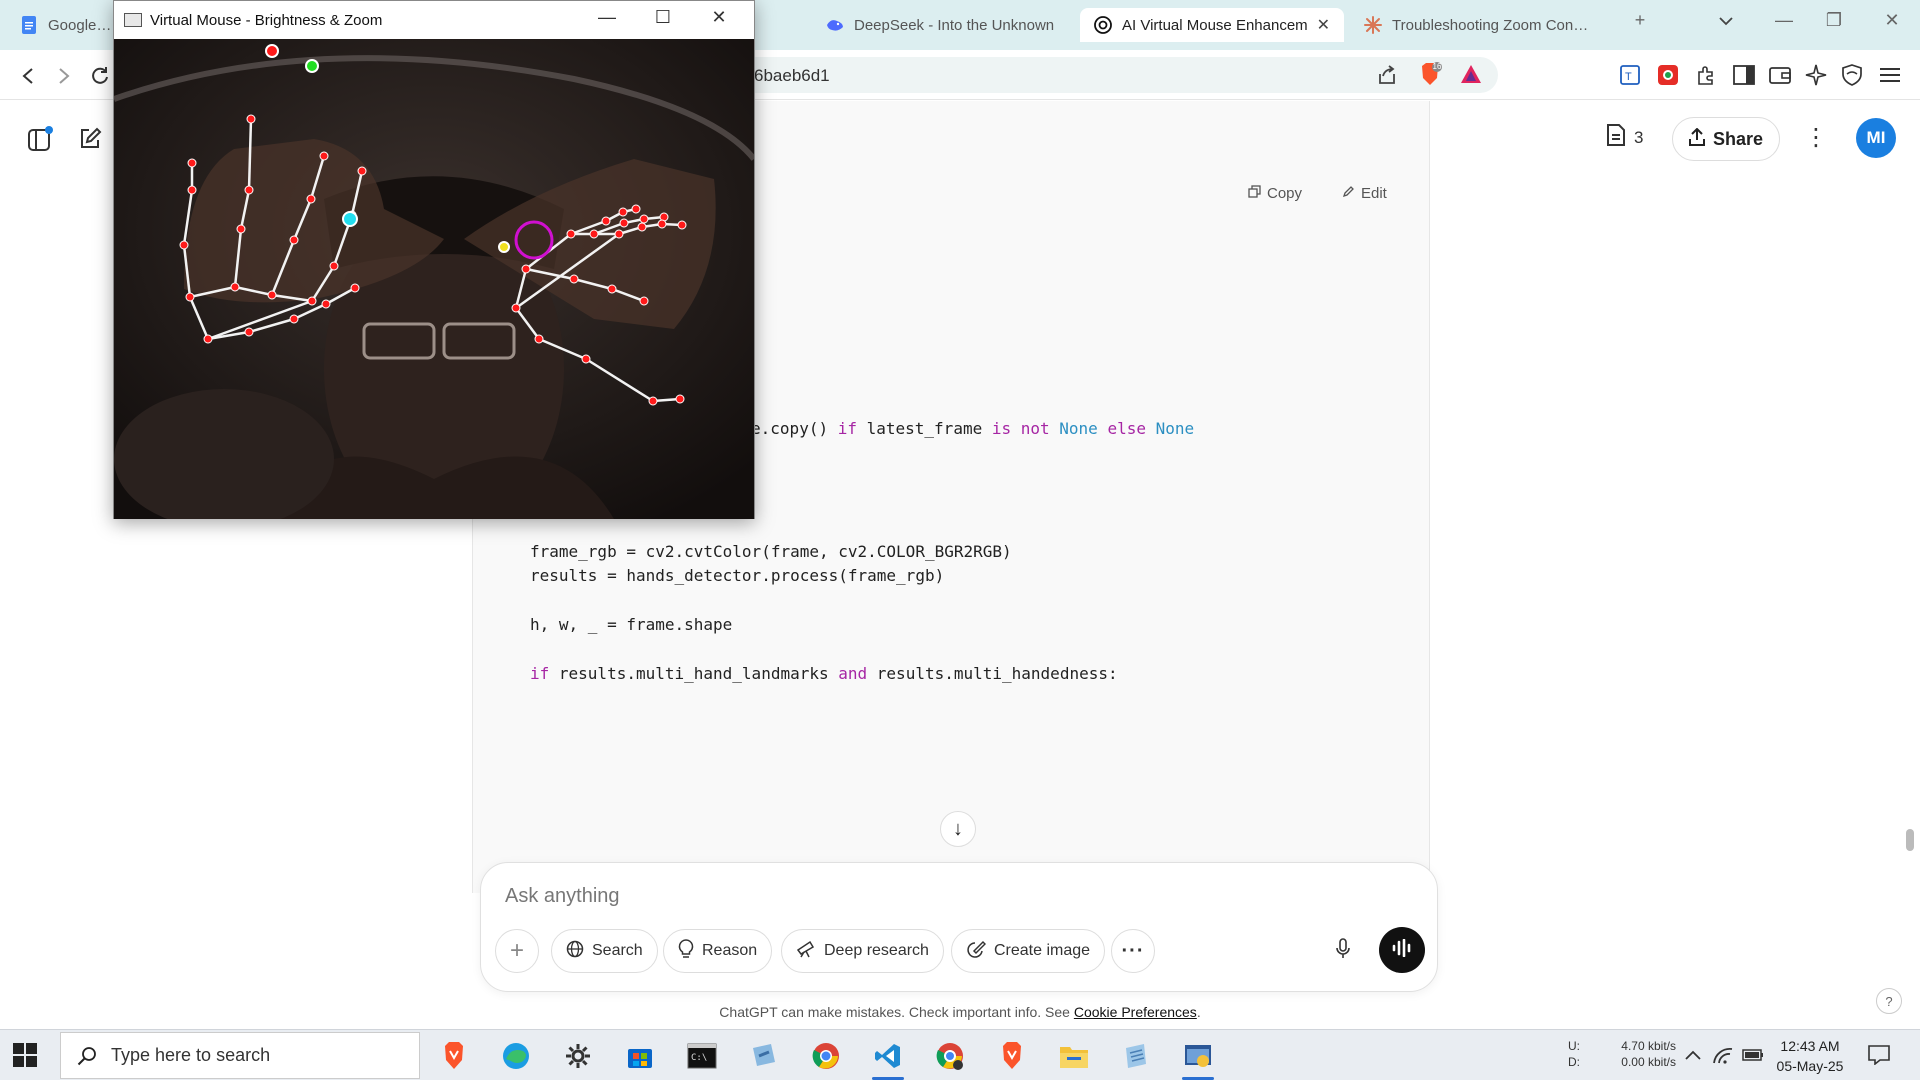  Describe the element at coordinates (66, 25) in the screenshot. I see `tab-google-docs: Google Do` at that location.